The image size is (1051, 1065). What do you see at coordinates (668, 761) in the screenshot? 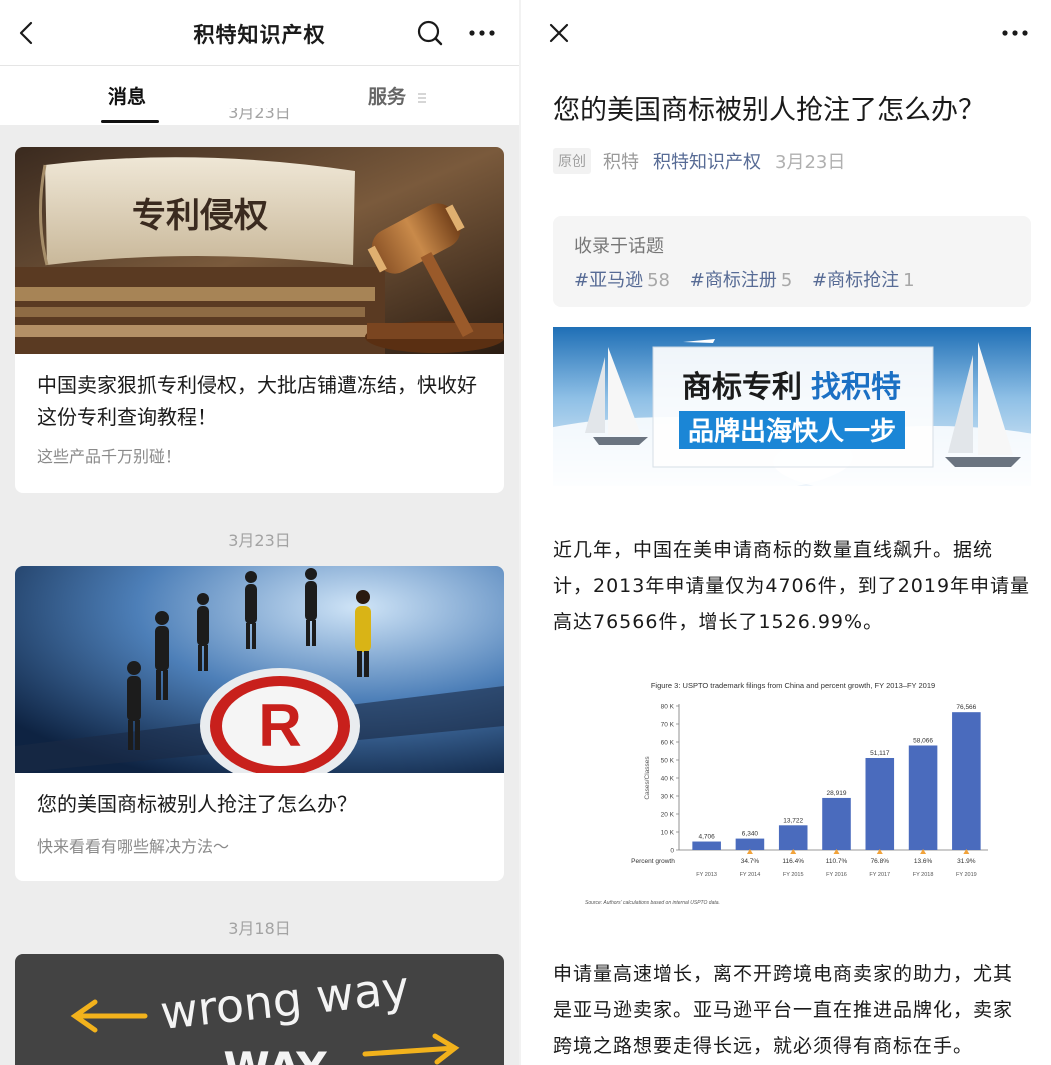
I see `y-tick-label: 50 K` at bounding box center [668, 761].